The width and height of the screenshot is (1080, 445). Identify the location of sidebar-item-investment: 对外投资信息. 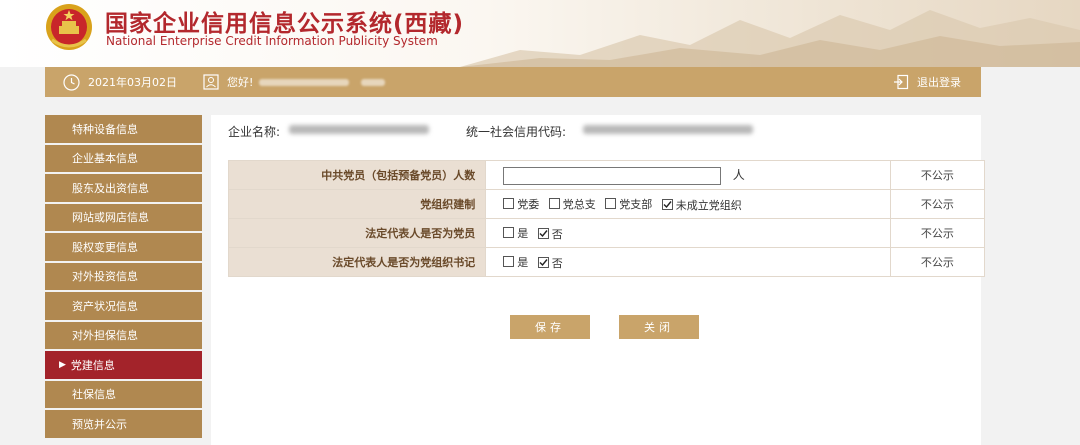
(123, 276).